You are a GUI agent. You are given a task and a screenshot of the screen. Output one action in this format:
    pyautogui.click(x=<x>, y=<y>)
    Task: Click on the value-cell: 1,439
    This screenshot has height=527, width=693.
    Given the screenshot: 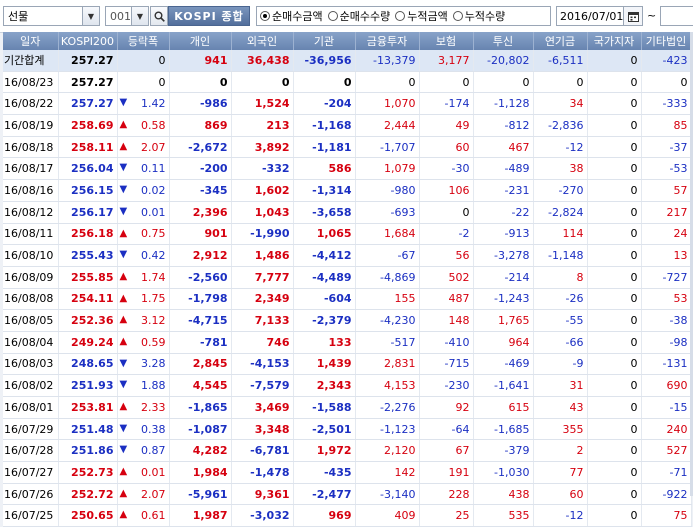 What is the action you would take?
    pyautogui.click(x=324, y=364)
    